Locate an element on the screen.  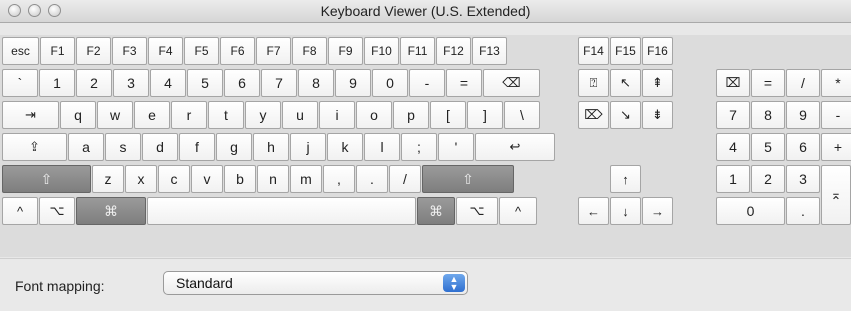
key-f15: F15 is located at coordinates (625, 51).